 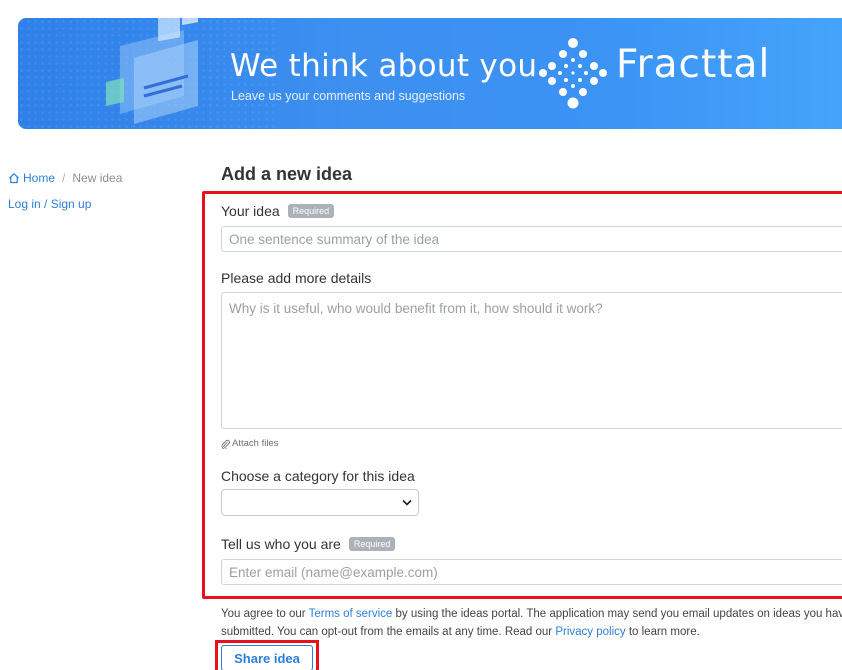 What do you see at coordinates (287, 174) in the screenshot?
I see `page-title: Add a new idea` at bounding box center [287, 174].